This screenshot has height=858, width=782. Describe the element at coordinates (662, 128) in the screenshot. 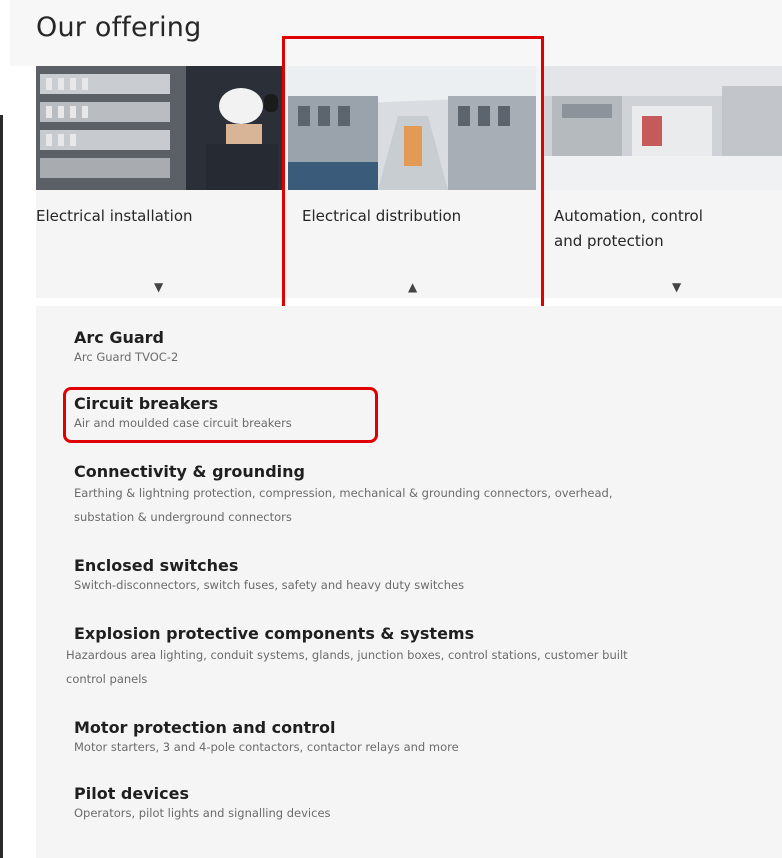

I see `automation-image` at that location.